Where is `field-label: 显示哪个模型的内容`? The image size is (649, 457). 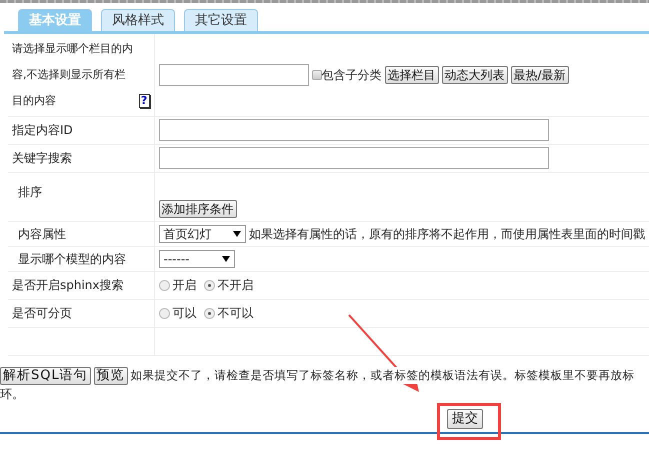 field-label: 显示哪个模型的内容 is located at coordinates (72, 259).